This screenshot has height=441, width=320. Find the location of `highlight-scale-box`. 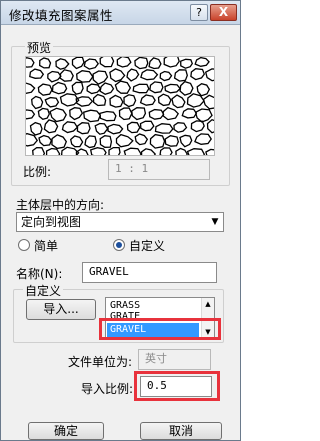

highlight-scale-box is located at coordinates (177, 386).